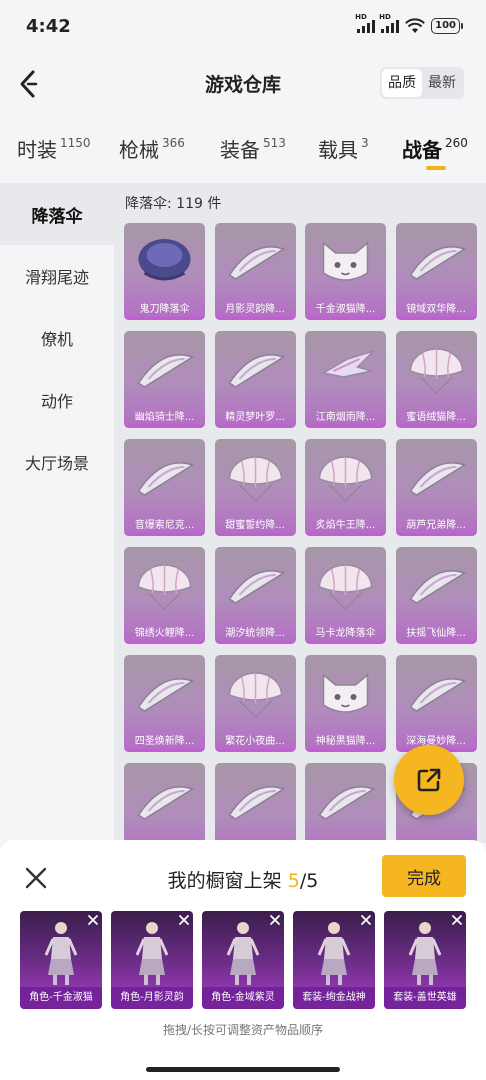 The width and height of the screenshot is (486, 1080). What do you see at coordinates (429, 780) in the screenshot?
I see `share-button` at bounding box center [429, 780].